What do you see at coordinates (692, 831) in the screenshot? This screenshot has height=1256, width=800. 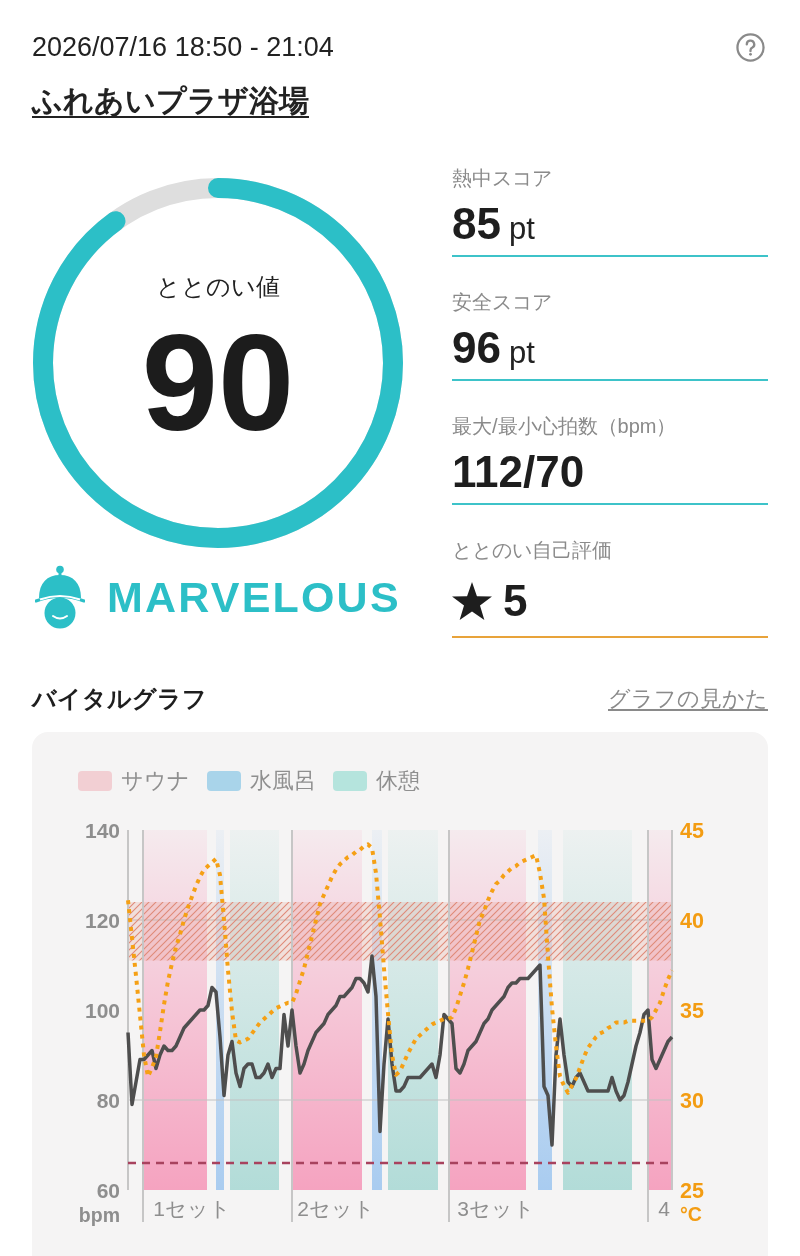 I see `axis-label: 45` at bounding box center [692, 831].